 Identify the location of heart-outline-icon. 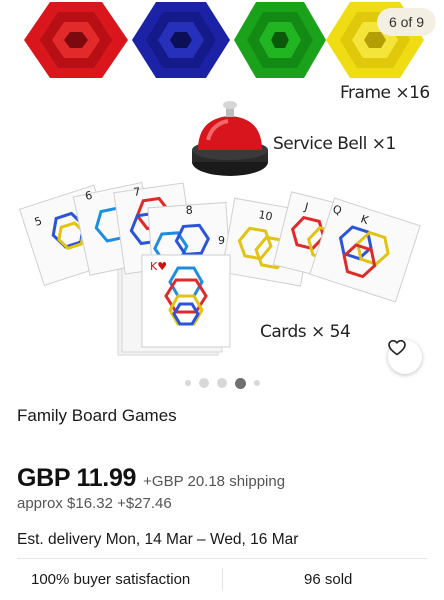
(397, 348).